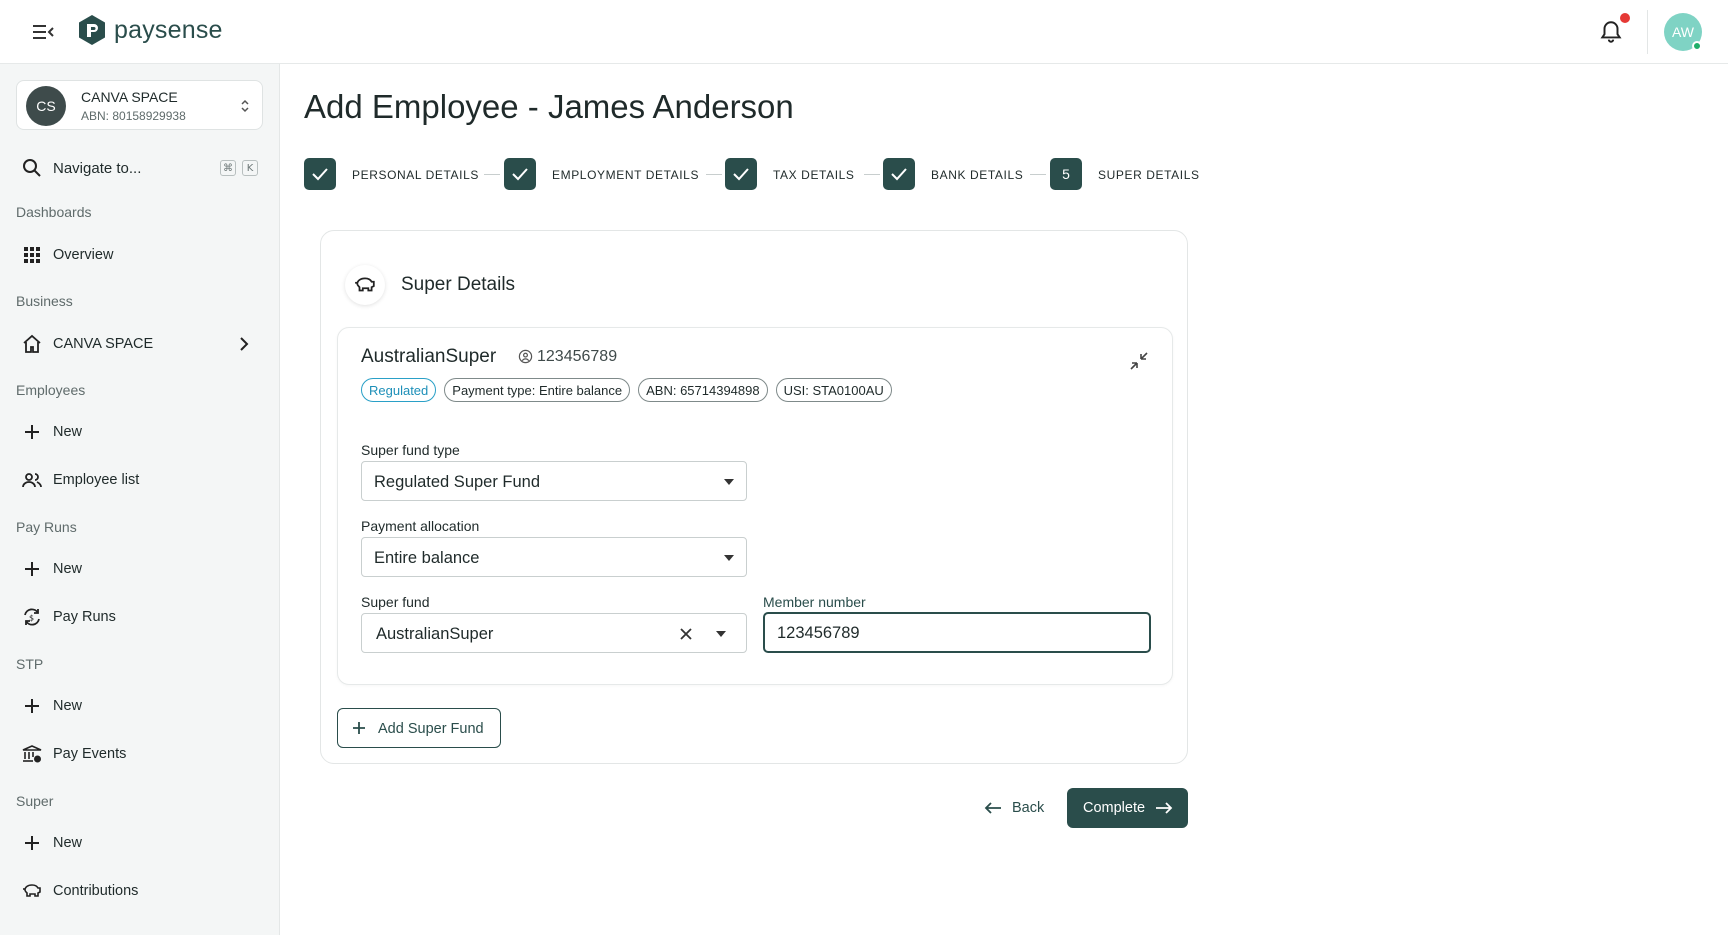 The width and height of the screenshot is (1728, 935). I want to click on org-name: CANVA SPACE, so click(129, 97).